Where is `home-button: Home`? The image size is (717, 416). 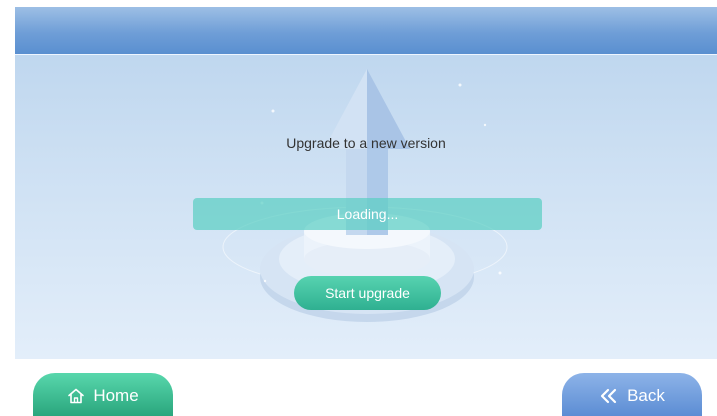 home-button: Home is located at coordinates (103, 394).